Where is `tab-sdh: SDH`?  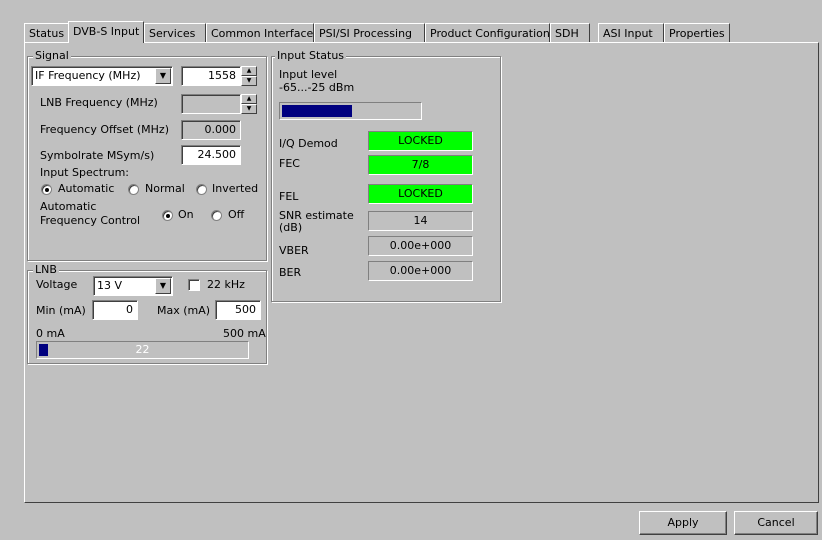
tab-sdh: SDH is located at coordinates (570, 32).